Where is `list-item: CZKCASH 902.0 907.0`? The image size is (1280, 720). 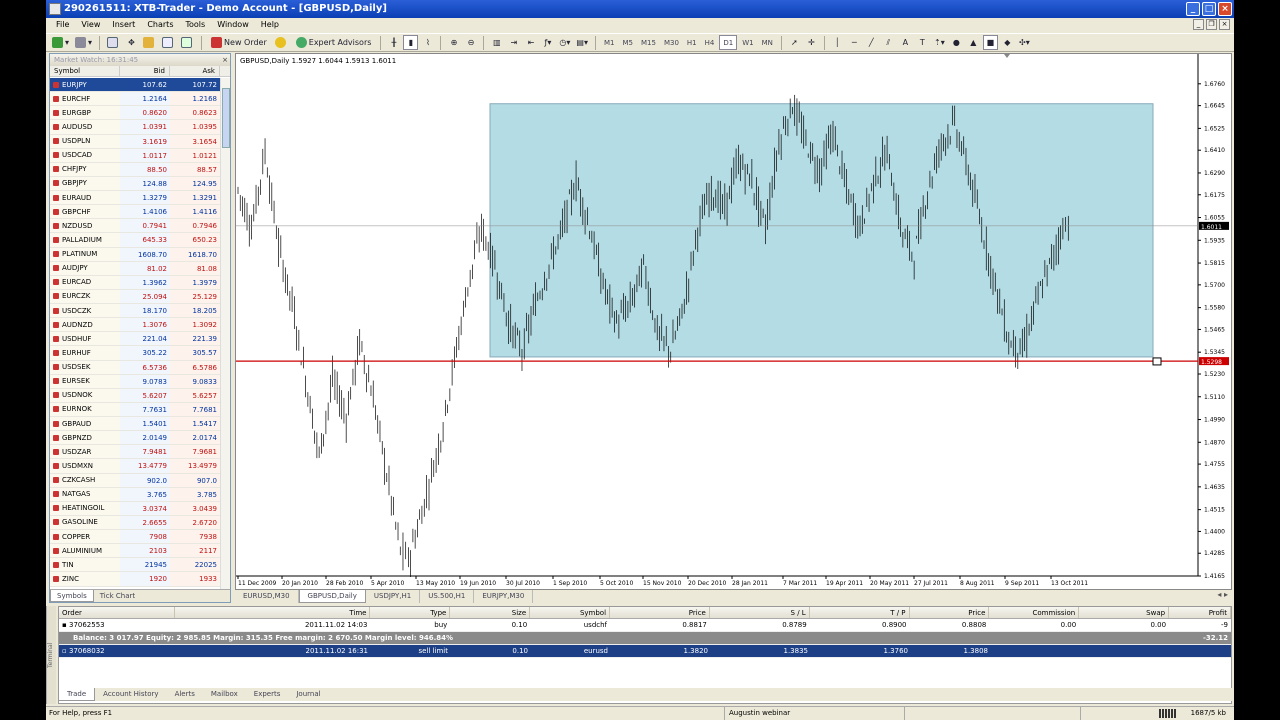 list-item: CZKCASH 902.0 907.0 is located at coordinates (135, 480).